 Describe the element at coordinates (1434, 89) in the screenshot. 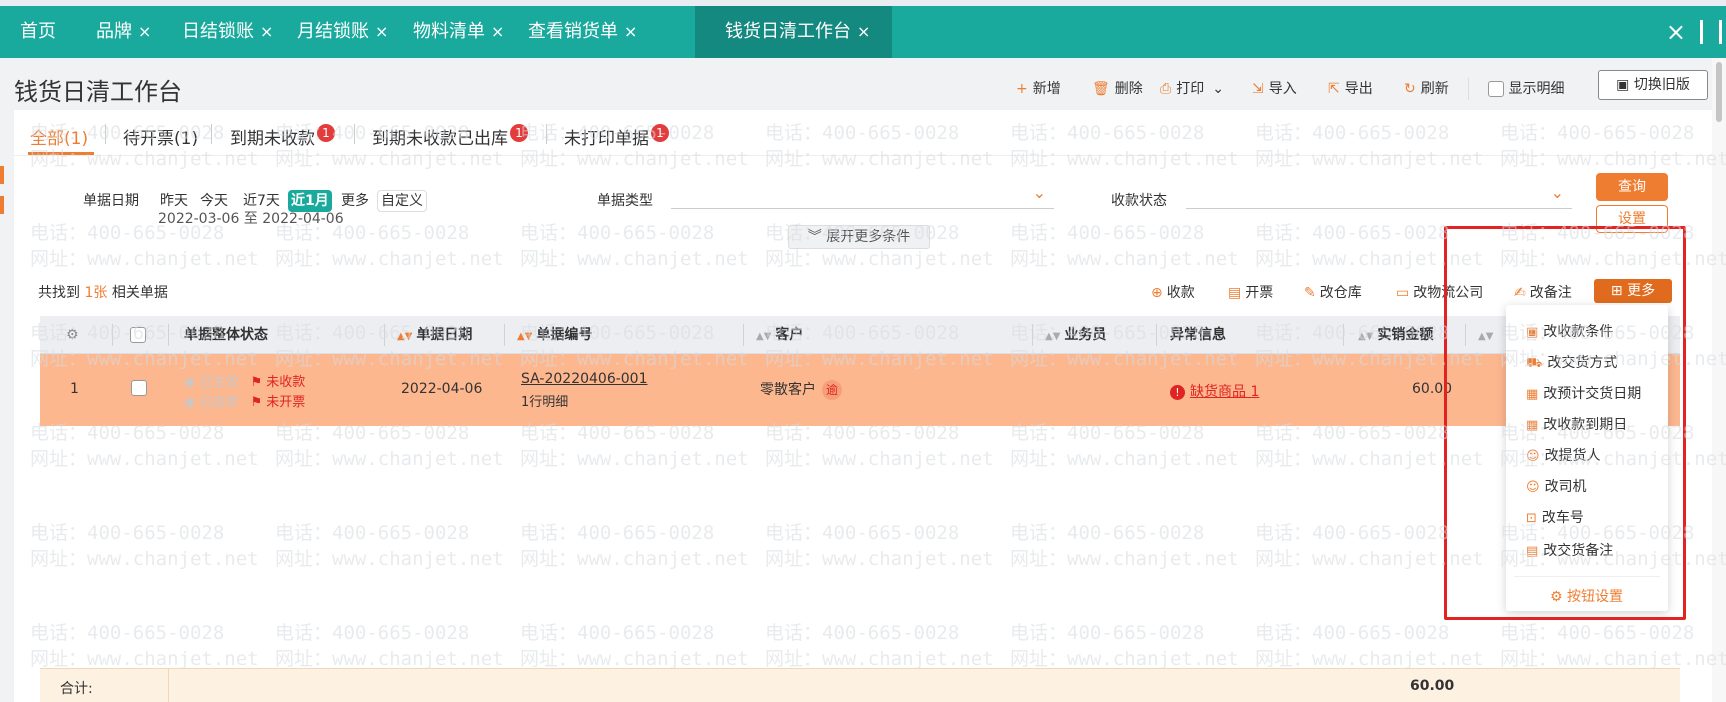

I see `refresh-label: 刷新` at that location.